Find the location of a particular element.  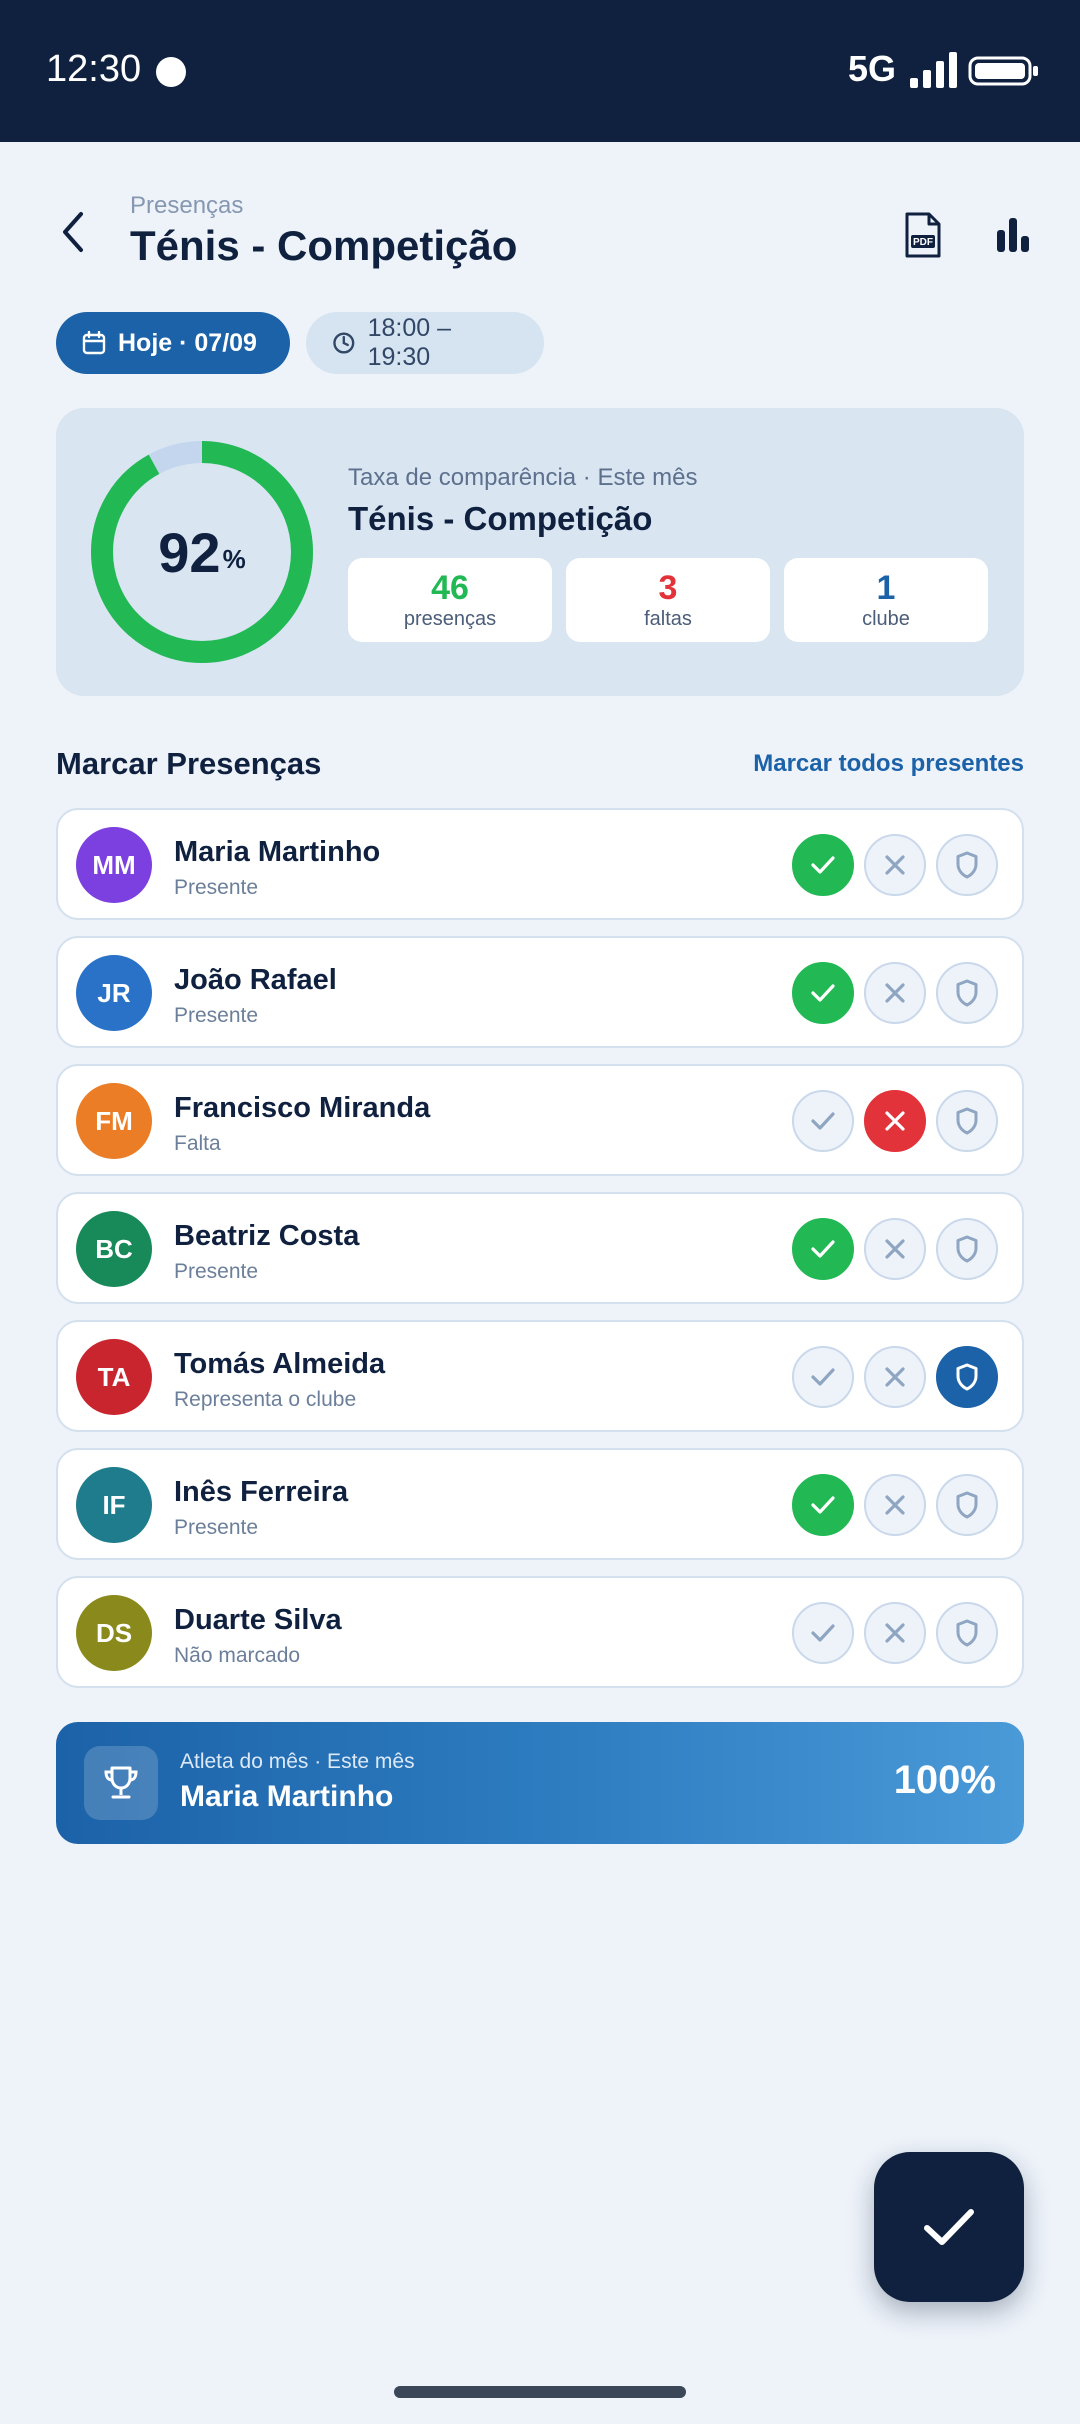

attendance-rate-value: 92 is located at coordinates (189, 552).